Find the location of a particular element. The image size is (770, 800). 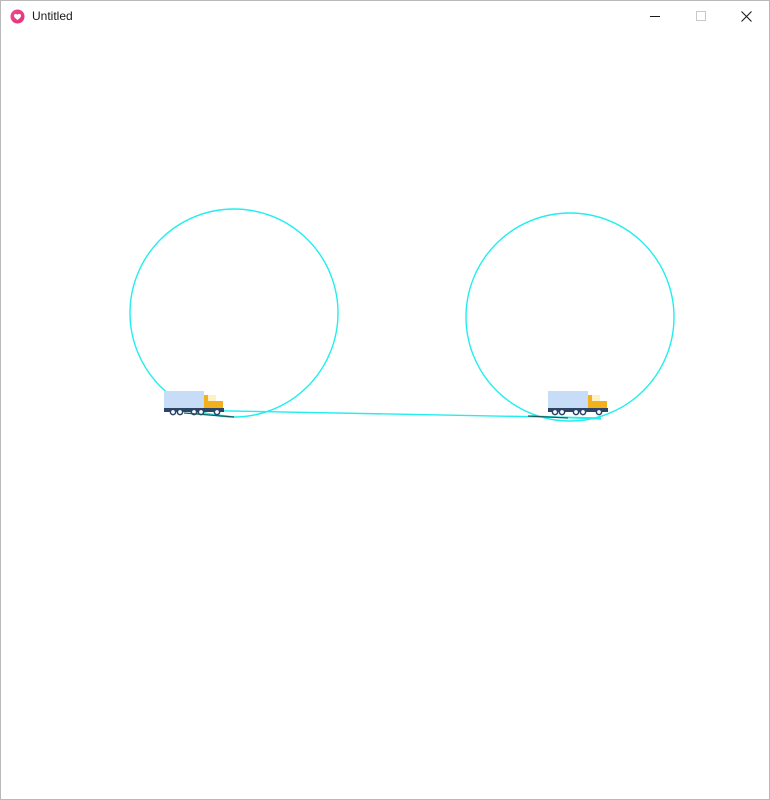

left-loop-circle is located at coordinates (234, 313).